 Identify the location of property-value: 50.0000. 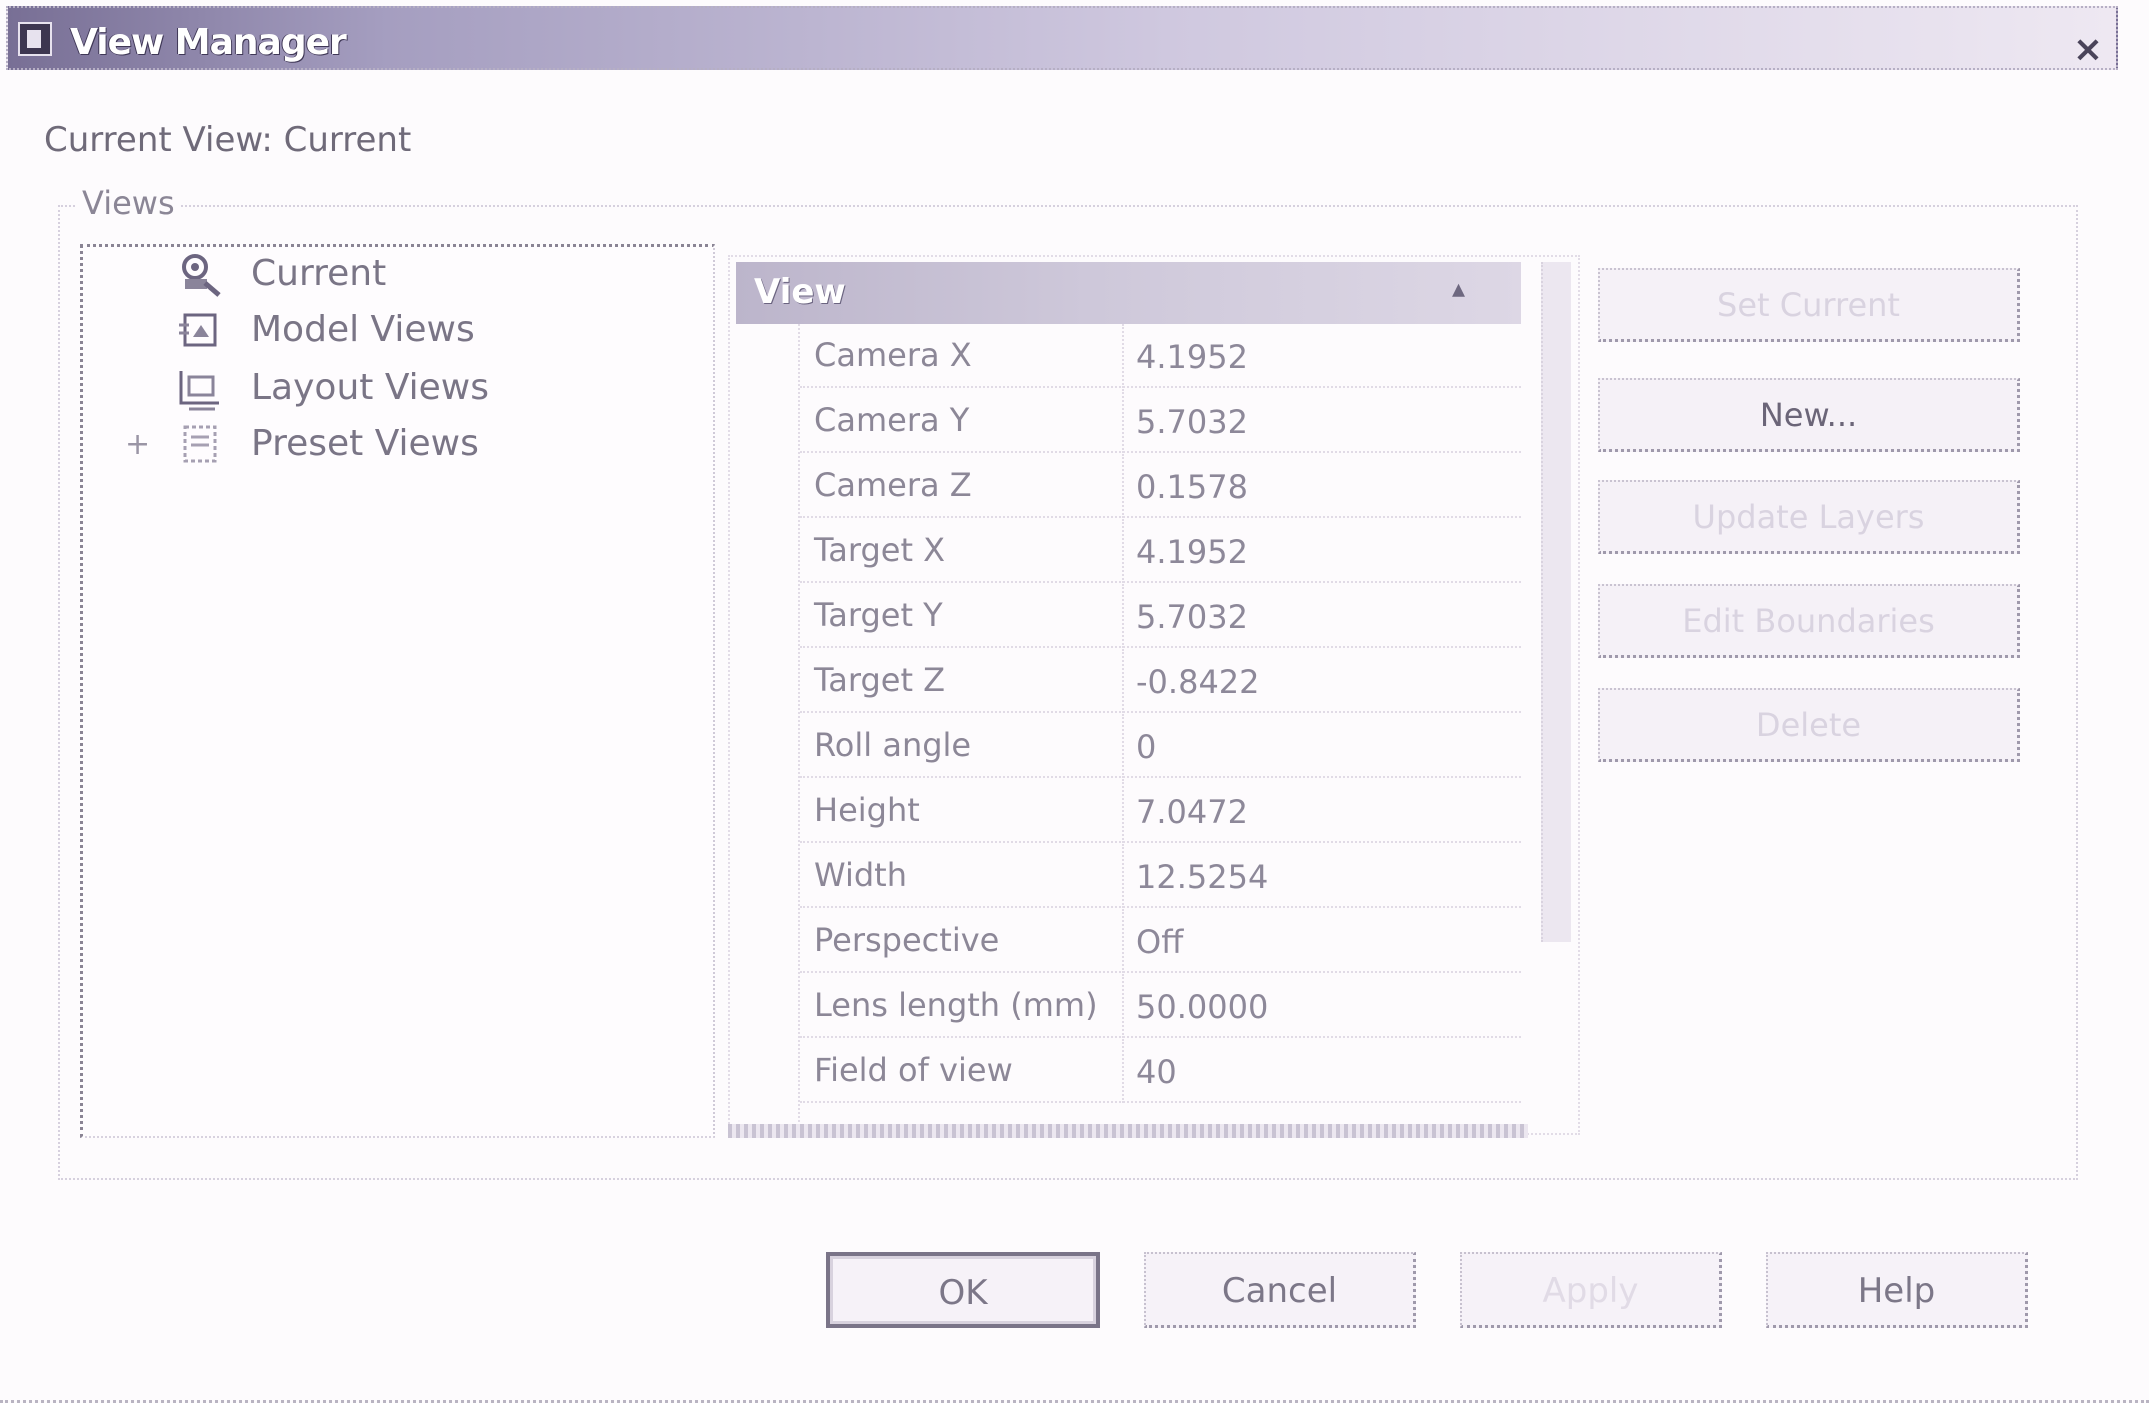
(1202, 1007).